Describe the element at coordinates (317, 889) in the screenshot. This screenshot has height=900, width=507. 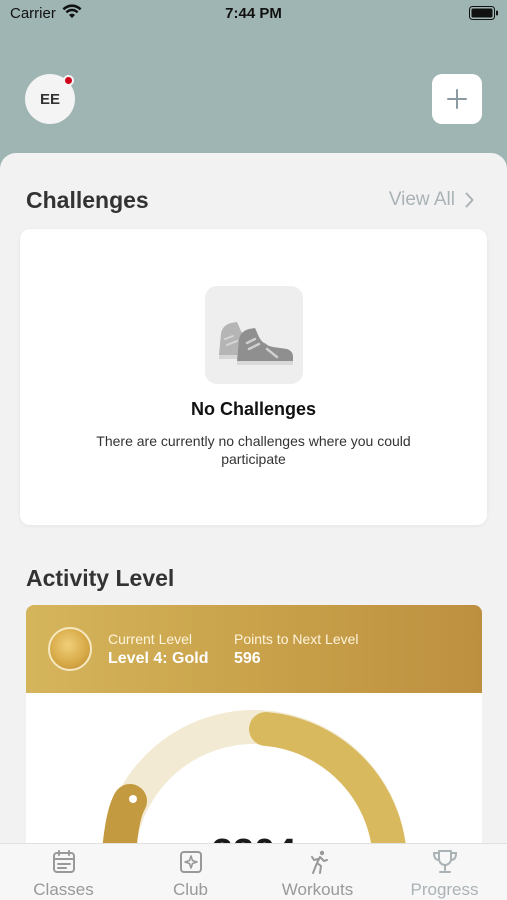
I see `tab-workouts-label: Workouts` at that location.